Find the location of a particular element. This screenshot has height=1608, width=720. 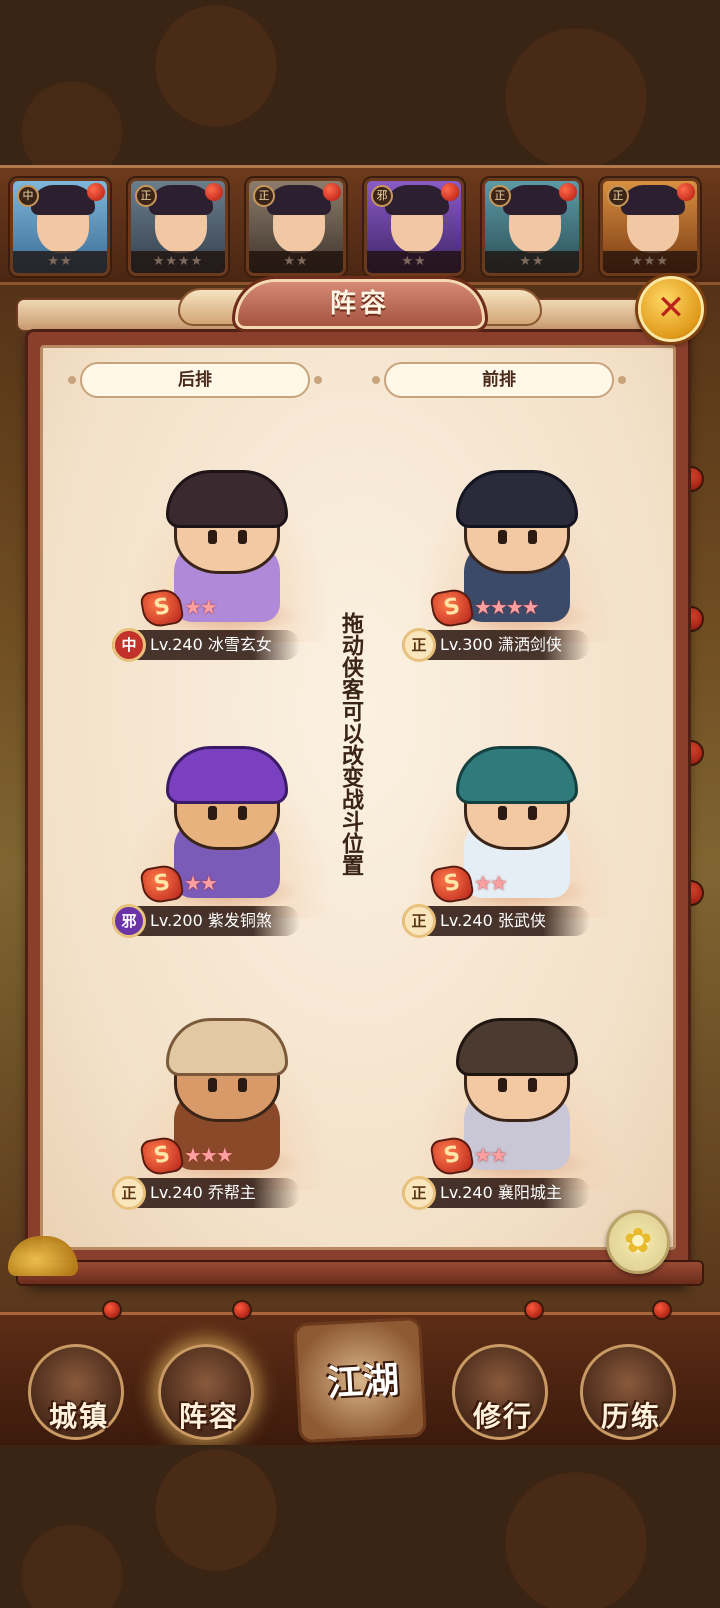

hero-slot-front-2: S ★★ 正 Lv.240 张武侠 is located at coordinates (517, 853).